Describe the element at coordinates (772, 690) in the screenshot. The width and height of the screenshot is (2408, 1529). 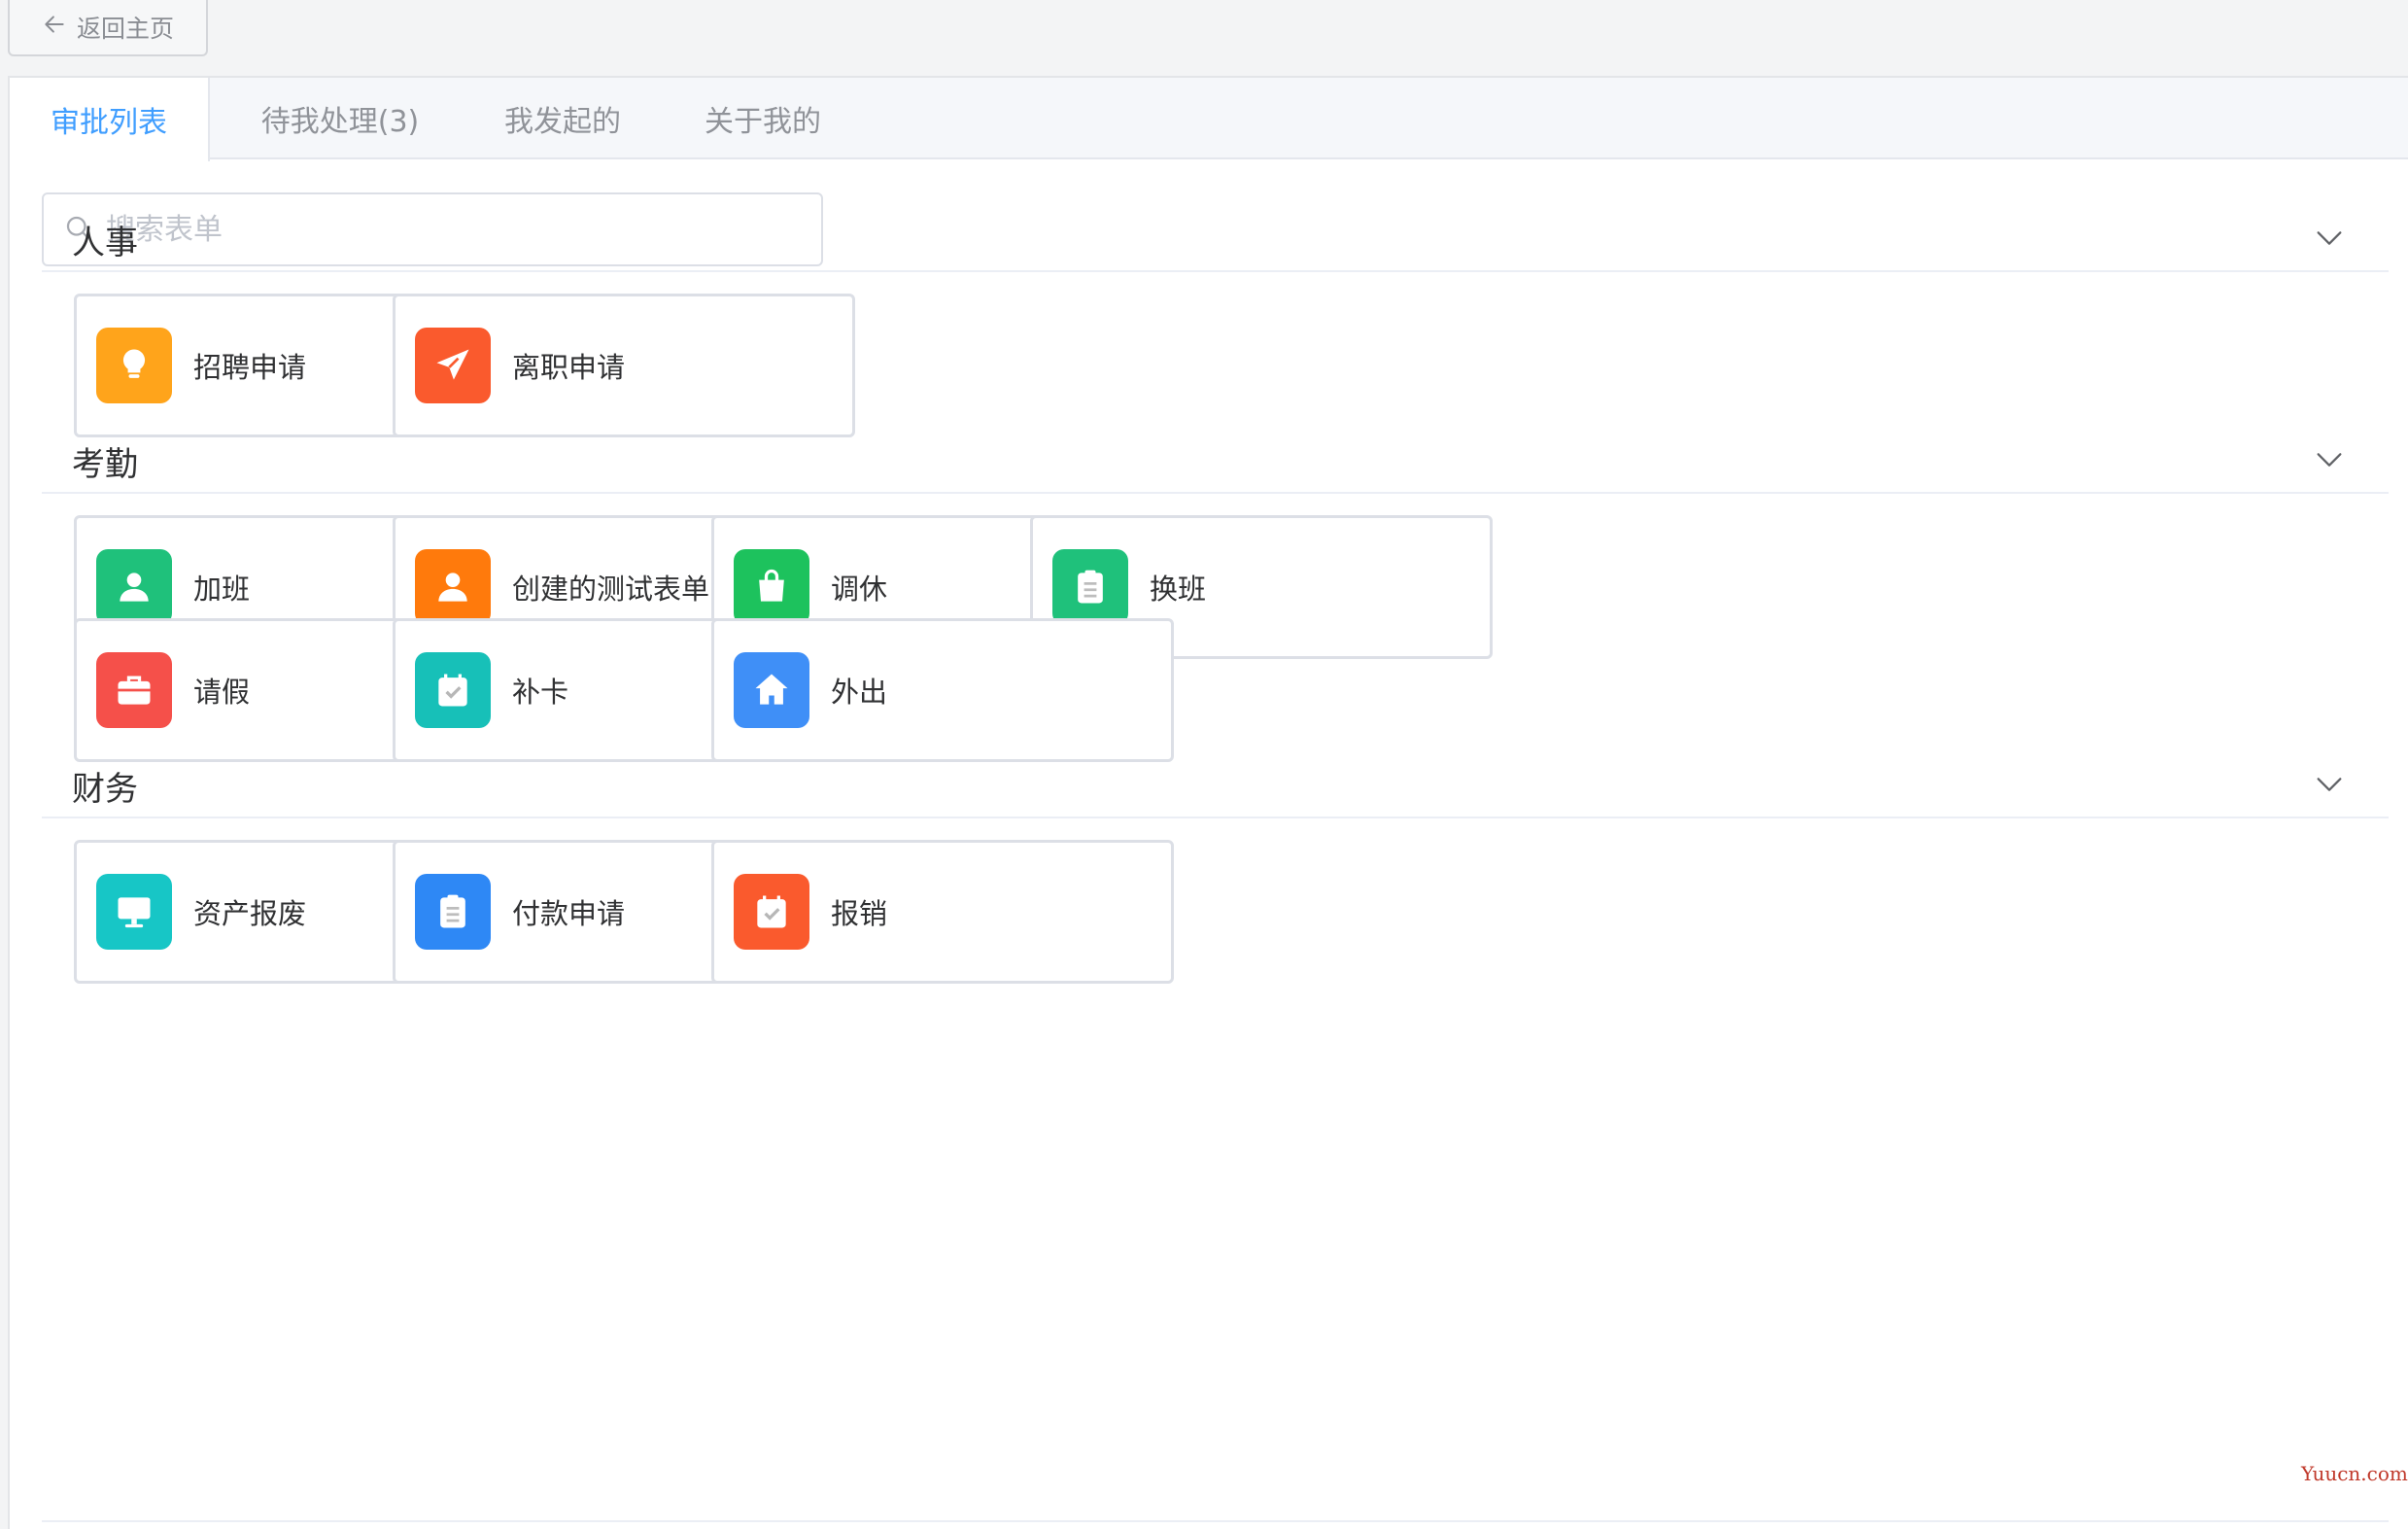
I see `home-icon` at that location.